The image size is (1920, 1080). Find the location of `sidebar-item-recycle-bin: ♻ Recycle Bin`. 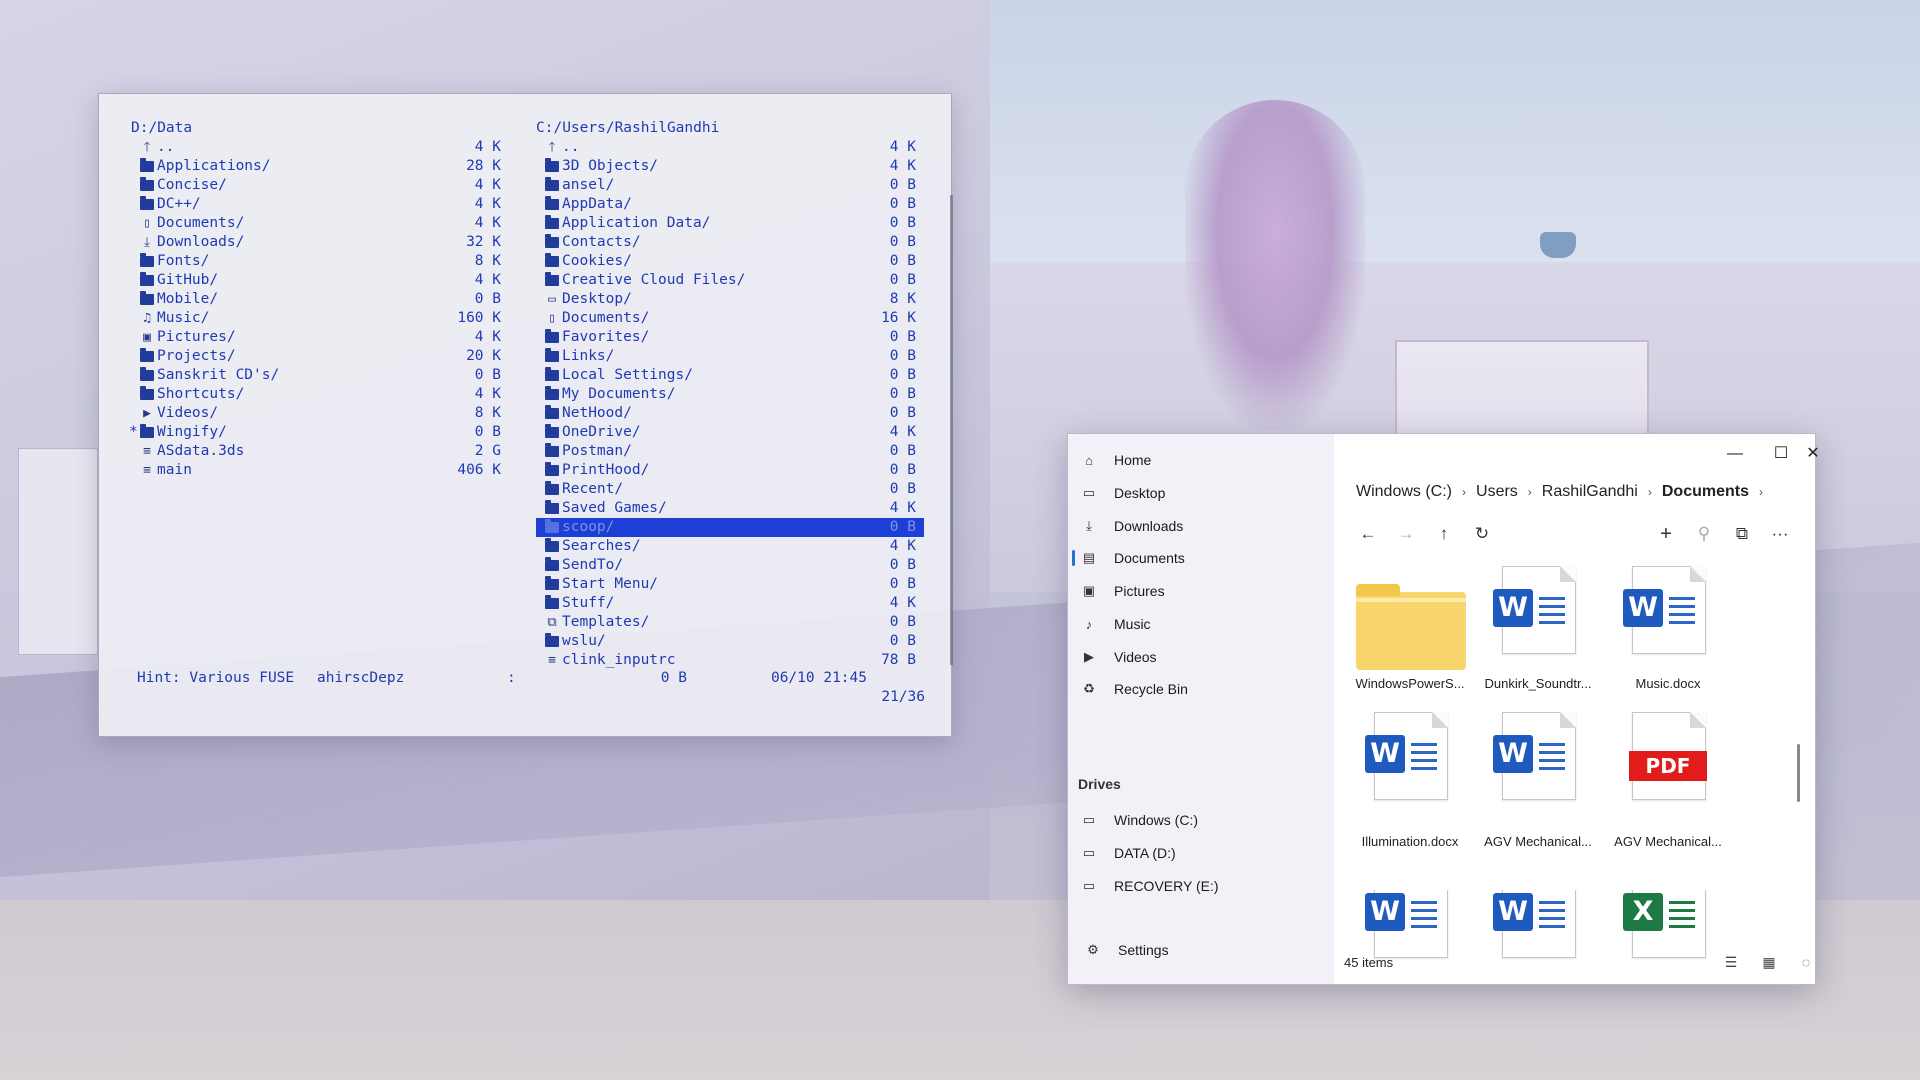

sidebar-item-recycle-bin: ♻ Recycle Bin is located at coordinates (1202, 689).